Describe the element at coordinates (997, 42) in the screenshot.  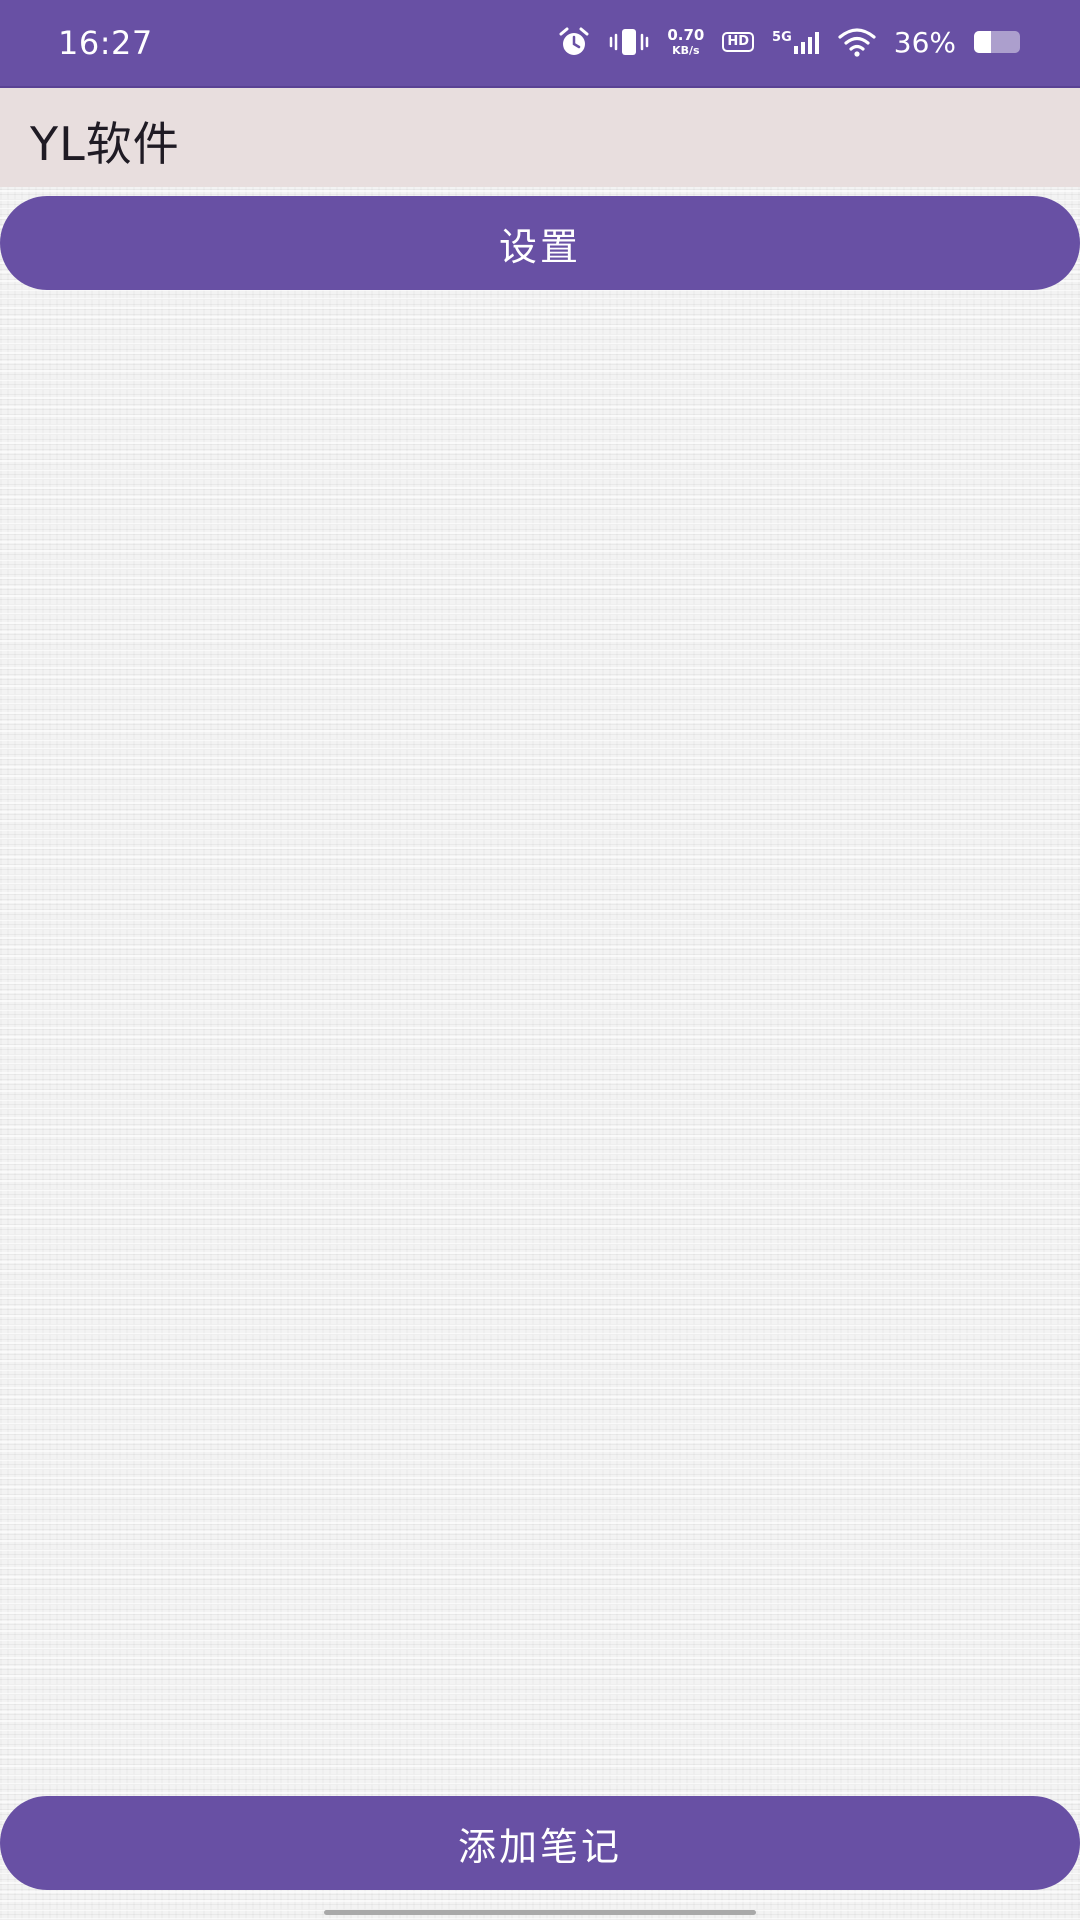
I see `battery-icon` at that location.